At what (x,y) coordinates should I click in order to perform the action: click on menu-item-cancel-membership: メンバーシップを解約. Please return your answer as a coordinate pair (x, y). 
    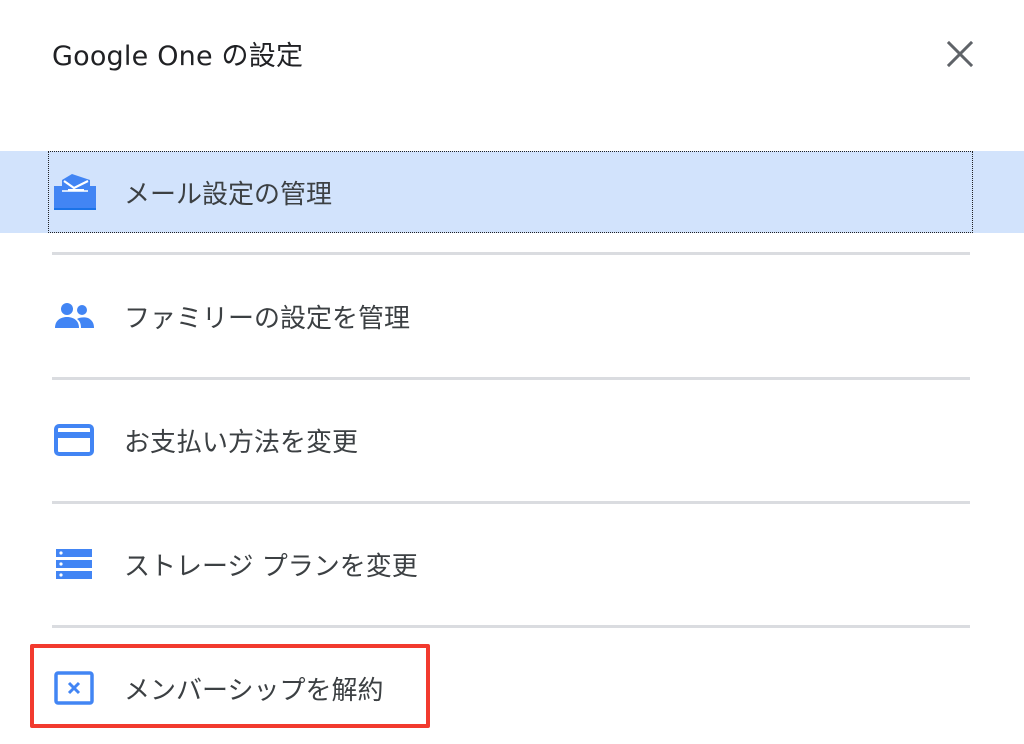
    Looking at the image, I should click on (511, 688).